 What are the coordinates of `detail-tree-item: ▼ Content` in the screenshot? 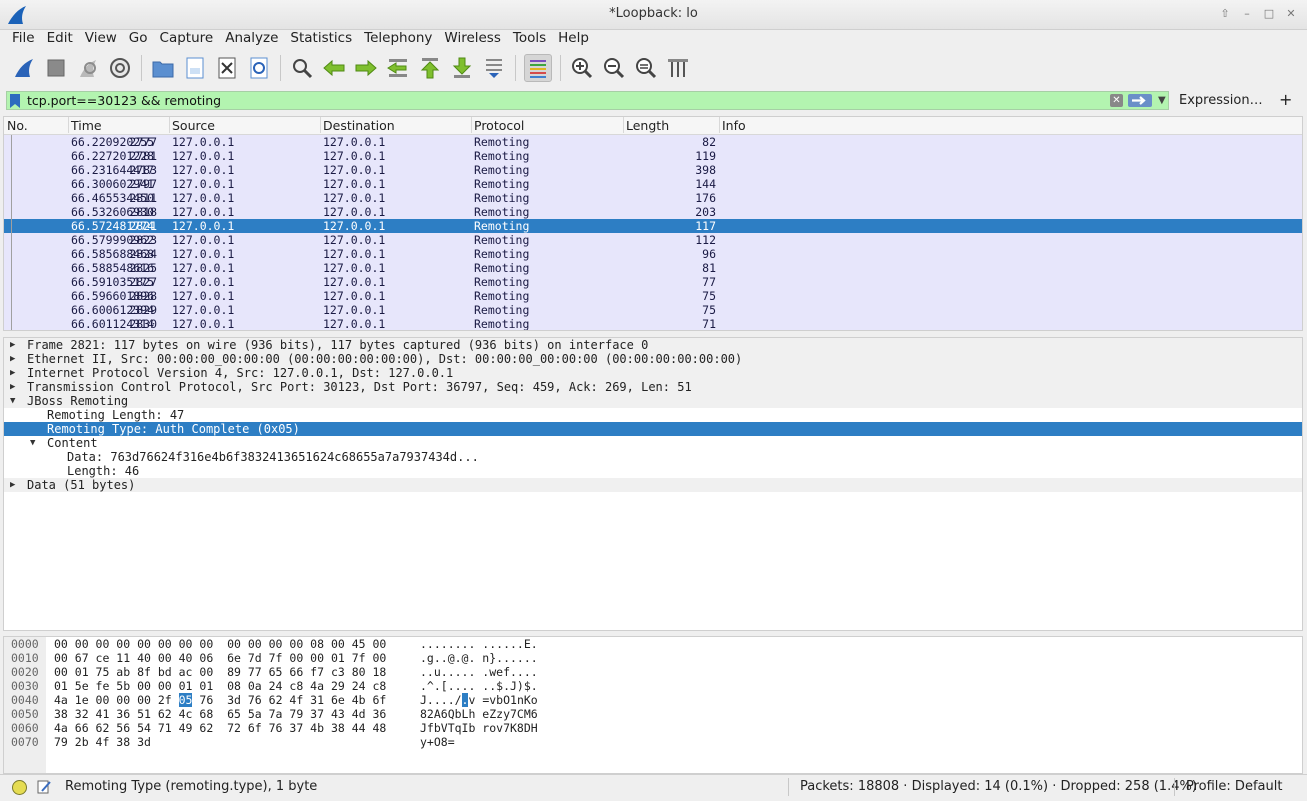 It's located at (653, 443).